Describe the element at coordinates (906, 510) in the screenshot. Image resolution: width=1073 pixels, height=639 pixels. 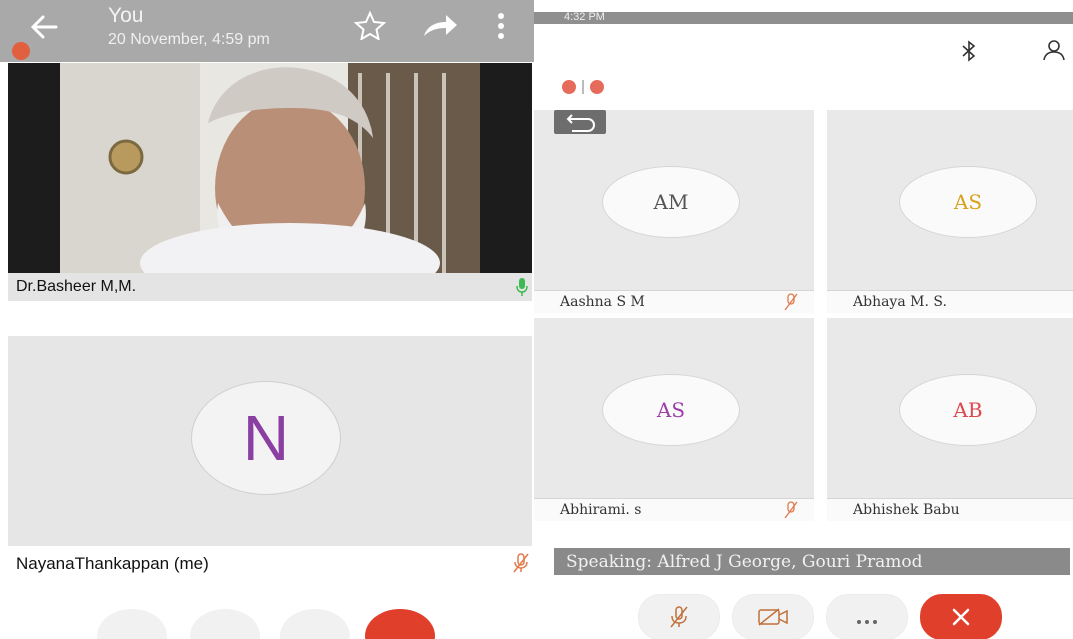
I see `participant-name: Abhishek Babu` at that location.